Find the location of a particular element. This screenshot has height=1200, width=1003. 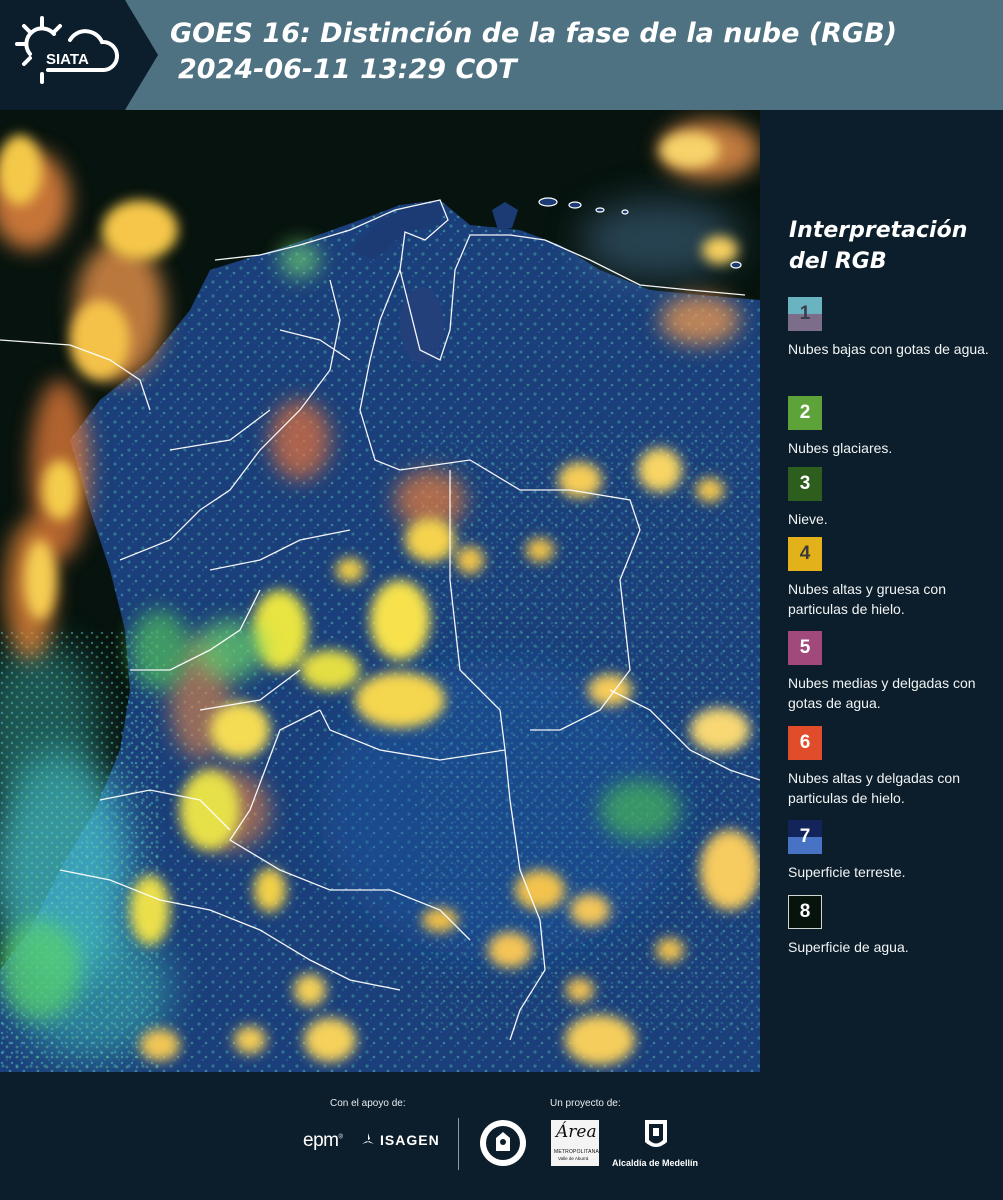

legend-swatch-1: 1 is located at coordinates (805, 314).